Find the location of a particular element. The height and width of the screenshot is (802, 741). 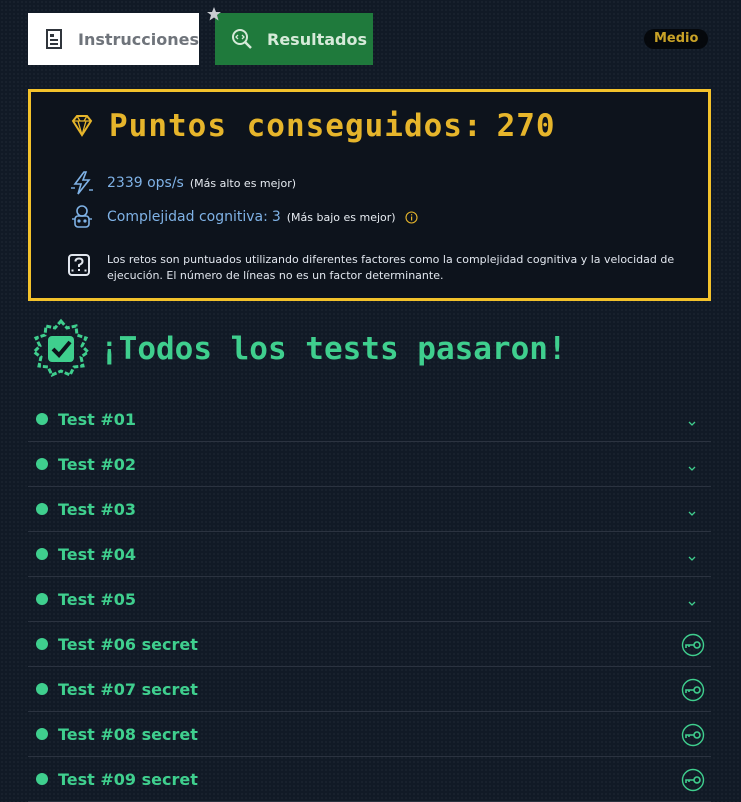

score-heading: Puntos conseguidos: 270 is located at coordinates (312, 126).